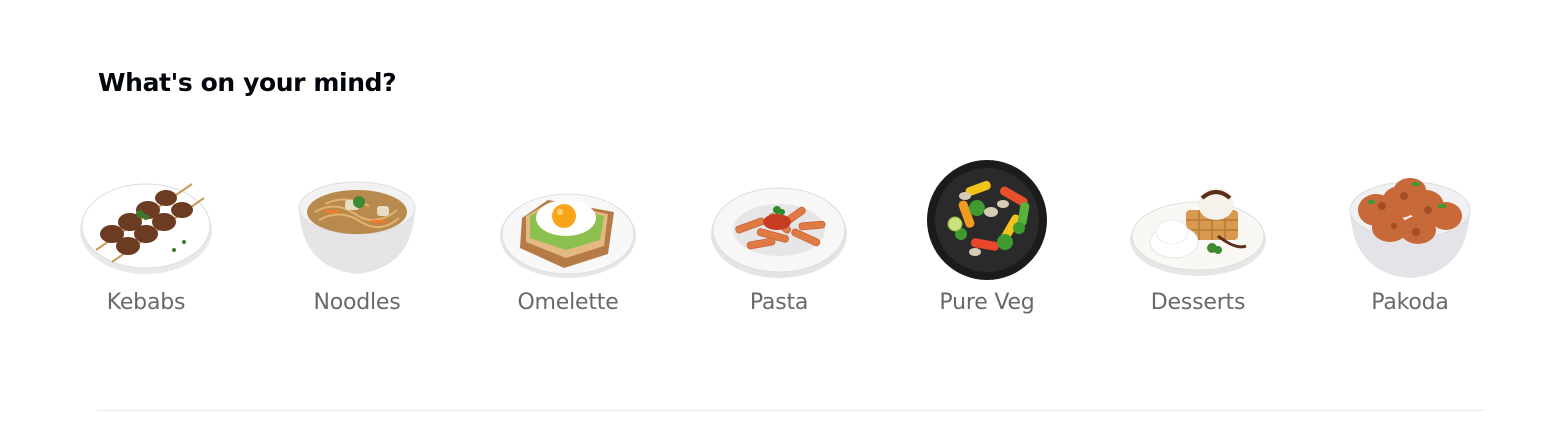 The image size is (1562, 446). What do you see at coordinates (987, 217) in the screenshot?
I see `pure-veg-image` at bounding box center [987, 217].